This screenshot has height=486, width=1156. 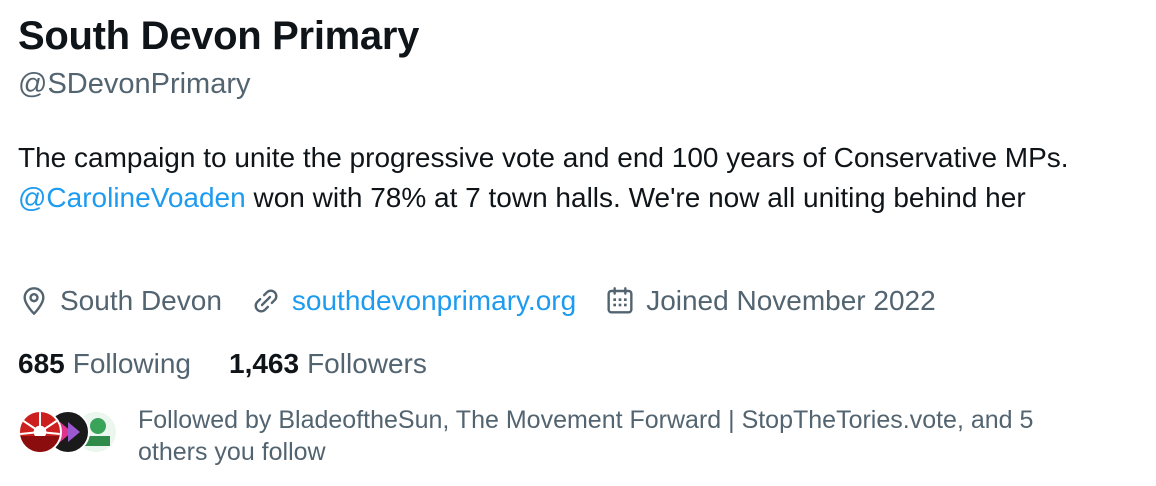 What do you see at coordinates (132, 197) in the screenshot?
I see `bio-mention-link: @CarolineVoaden` at bounding box center [132, 197].